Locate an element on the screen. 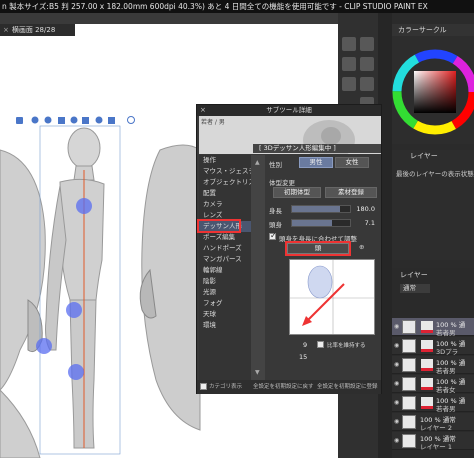 The height and width of the screenshot is (458, 474). male-button: 男性 is located at coordinates (316, 162).